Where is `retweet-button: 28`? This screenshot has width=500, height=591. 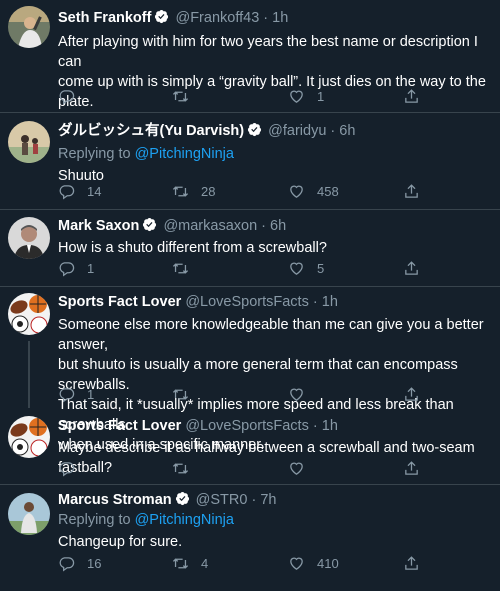 retweet-button: 28 is located at coordinates (193, 191).